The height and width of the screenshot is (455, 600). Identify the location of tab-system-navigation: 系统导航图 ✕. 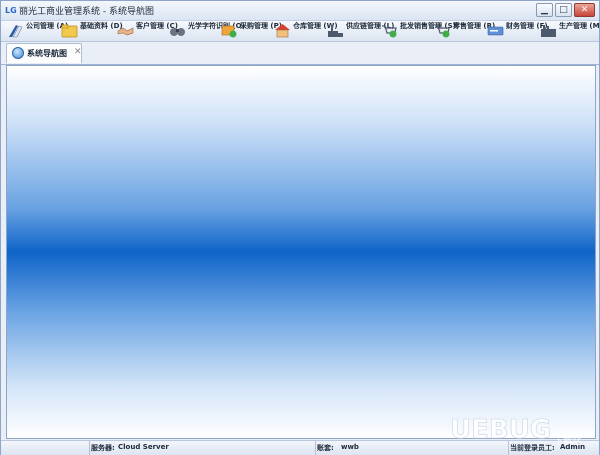
(44, 53).